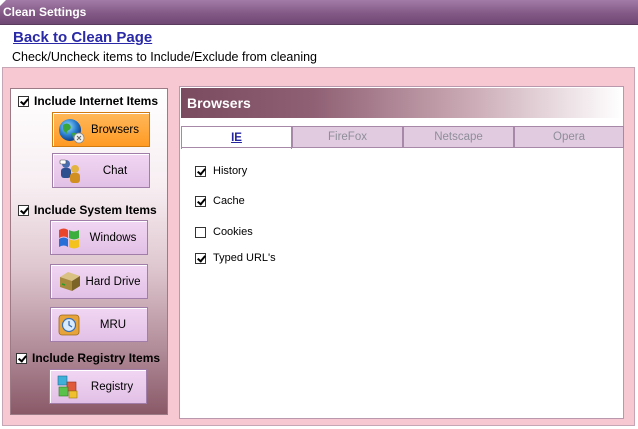 This screenshot has height=429, width=638. I want to click on typed-urls-option: Typed URL's, so click(235, 258).